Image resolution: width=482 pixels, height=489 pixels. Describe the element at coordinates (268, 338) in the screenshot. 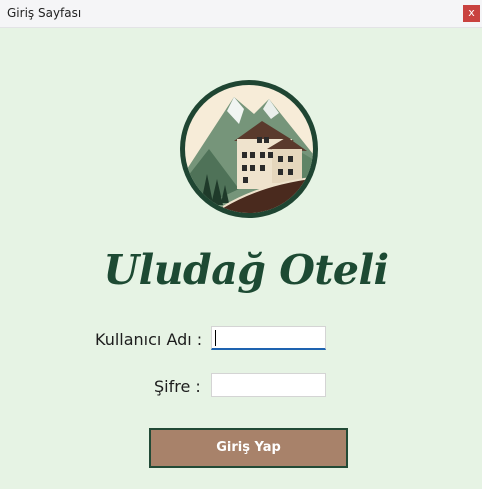

I see `username-field` at that location.